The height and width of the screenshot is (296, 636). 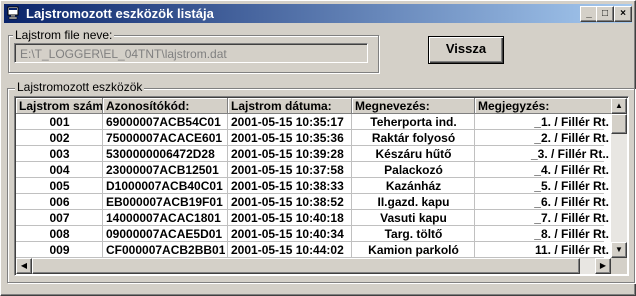 I want to click on cell-date: 2001-05-15 10:40:18, so click(x=287, y=218).